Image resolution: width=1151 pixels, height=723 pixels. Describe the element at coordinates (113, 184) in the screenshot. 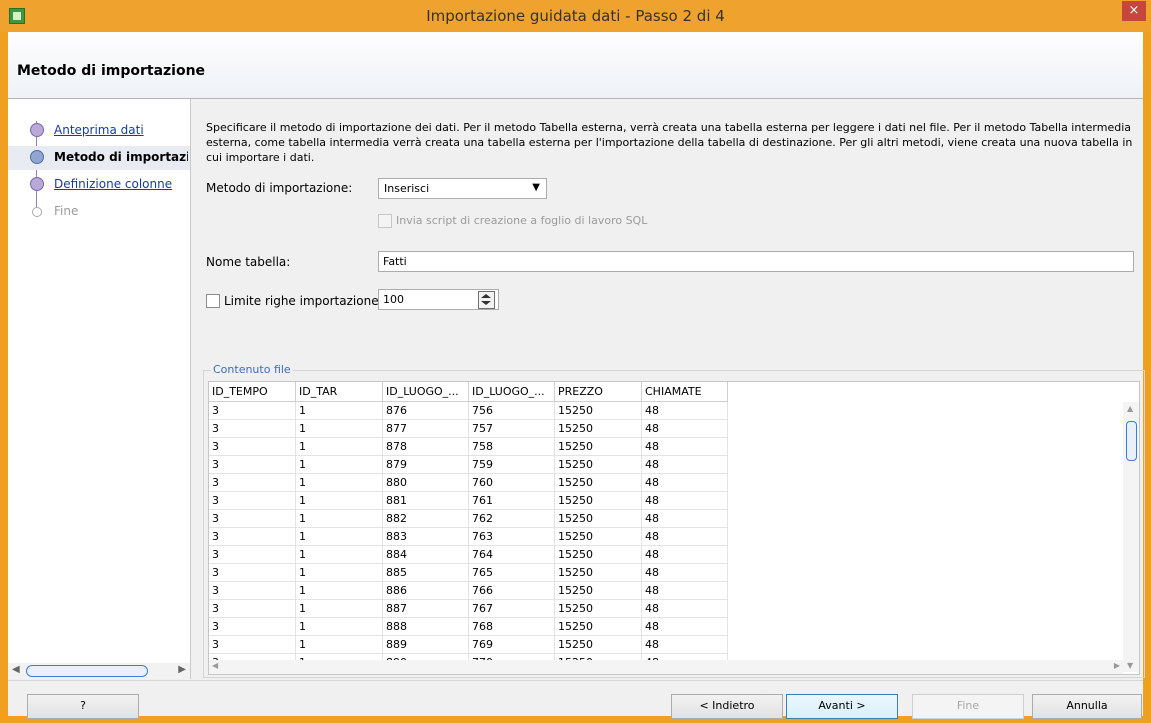

I see `nav-item-label: Definizione colonne` at that location.